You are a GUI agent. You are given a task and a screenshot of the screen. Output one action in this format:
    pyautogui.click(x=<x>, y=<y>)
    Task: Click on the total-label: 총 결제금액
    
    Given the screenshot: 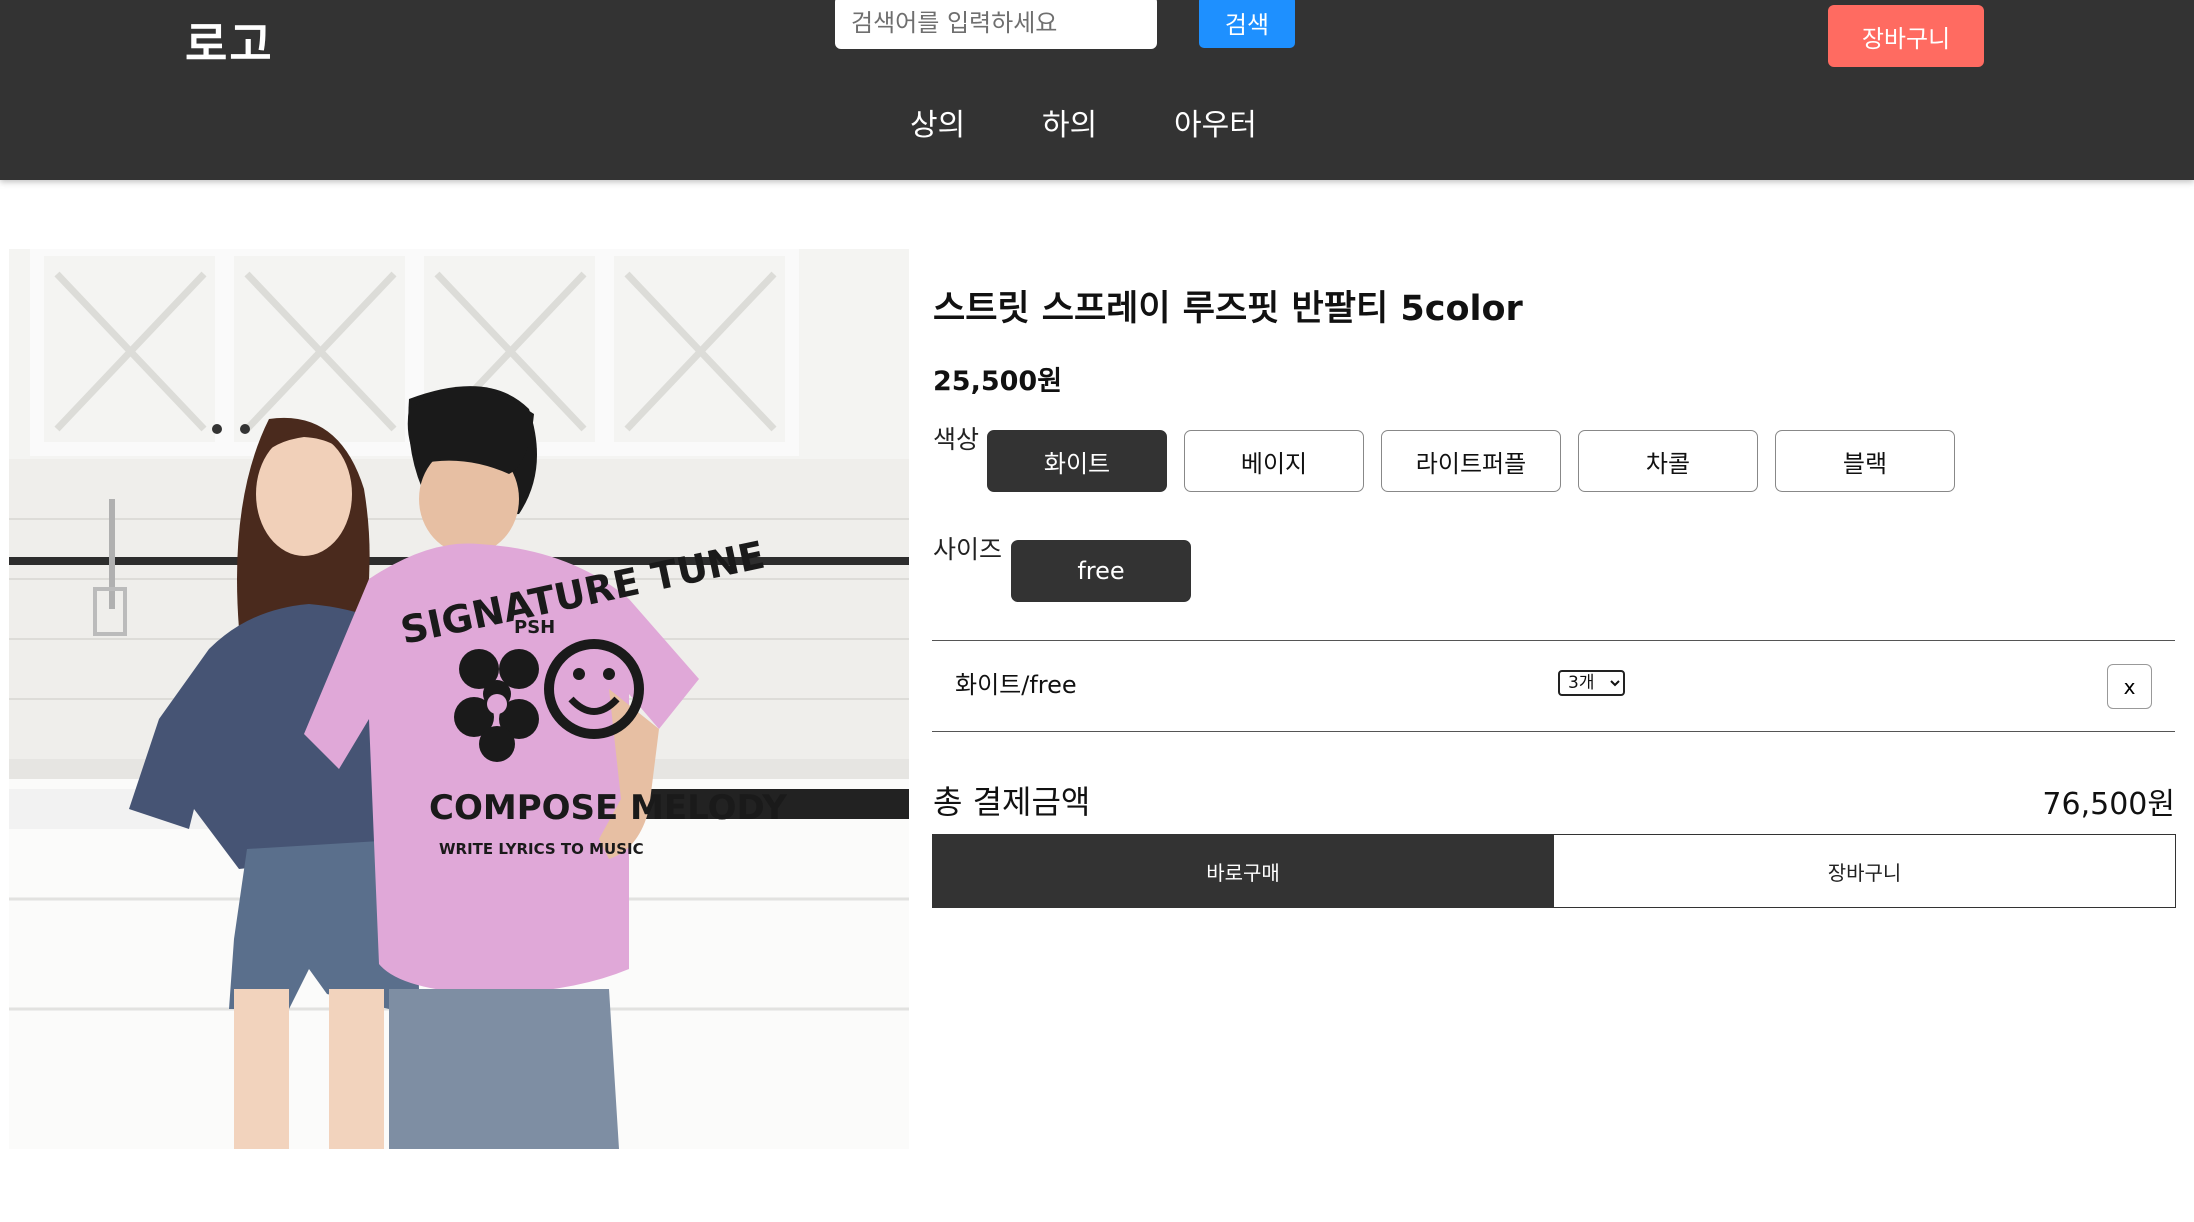 What is the action you would take?
    pyautogui.click(x=1012, y=802)
    